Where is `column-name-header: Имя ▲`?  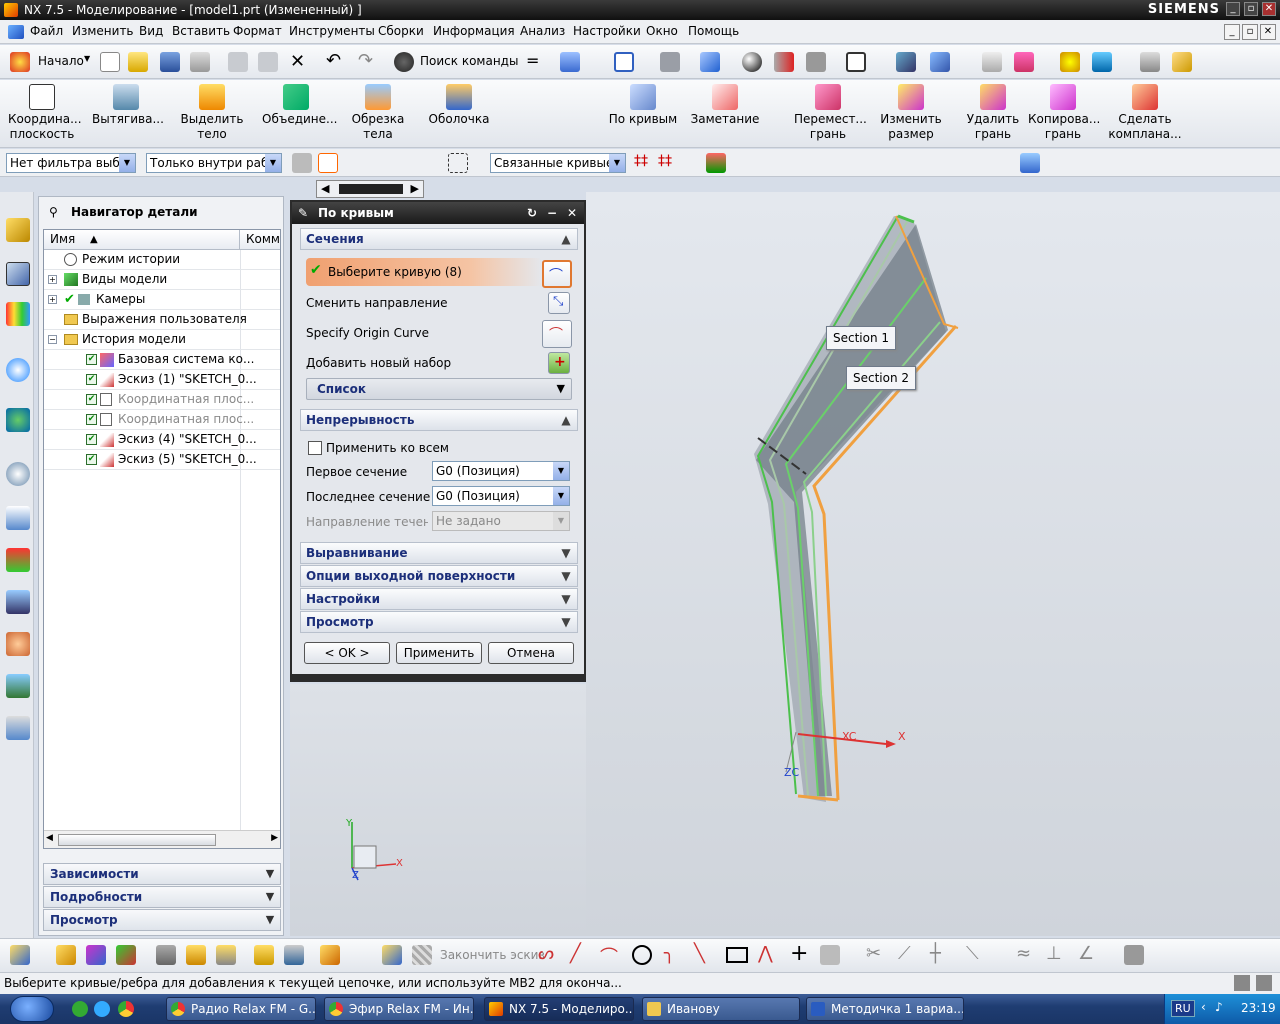
column-name-header: Имя ▲ is located at coordinates (142, 240).